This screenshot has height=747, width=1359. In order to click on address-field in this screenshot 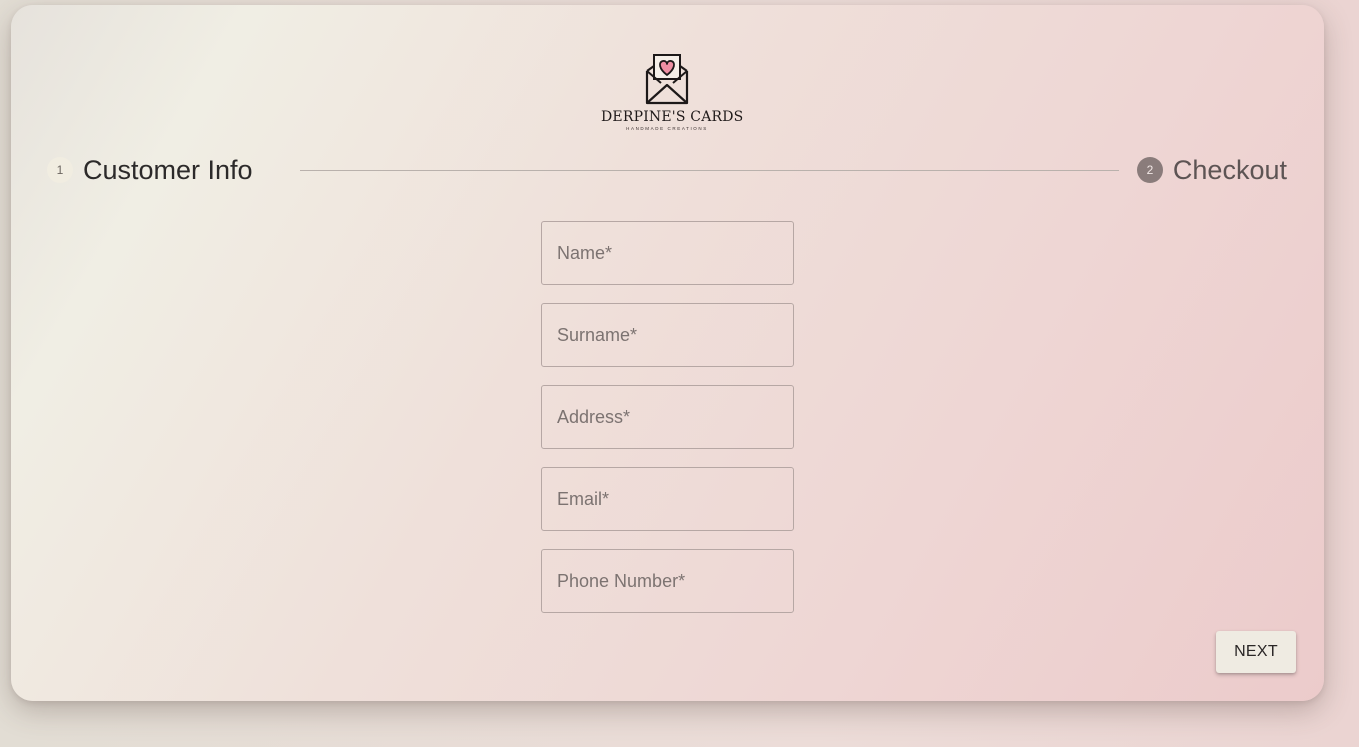, I will do `click(667, 417)`.